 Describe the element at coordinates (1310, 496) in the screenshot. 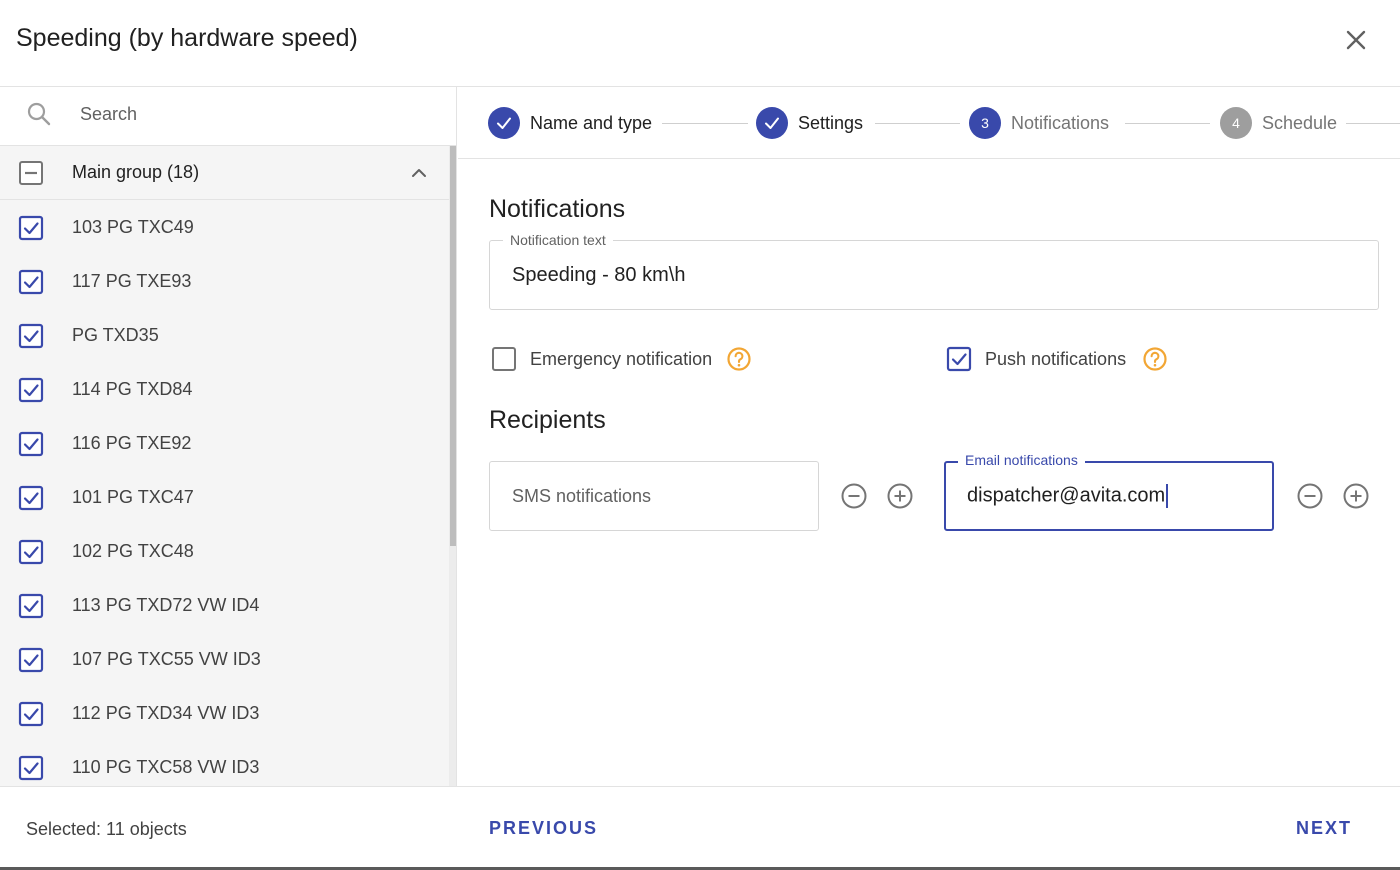

I see `remove-email-button` at that location.